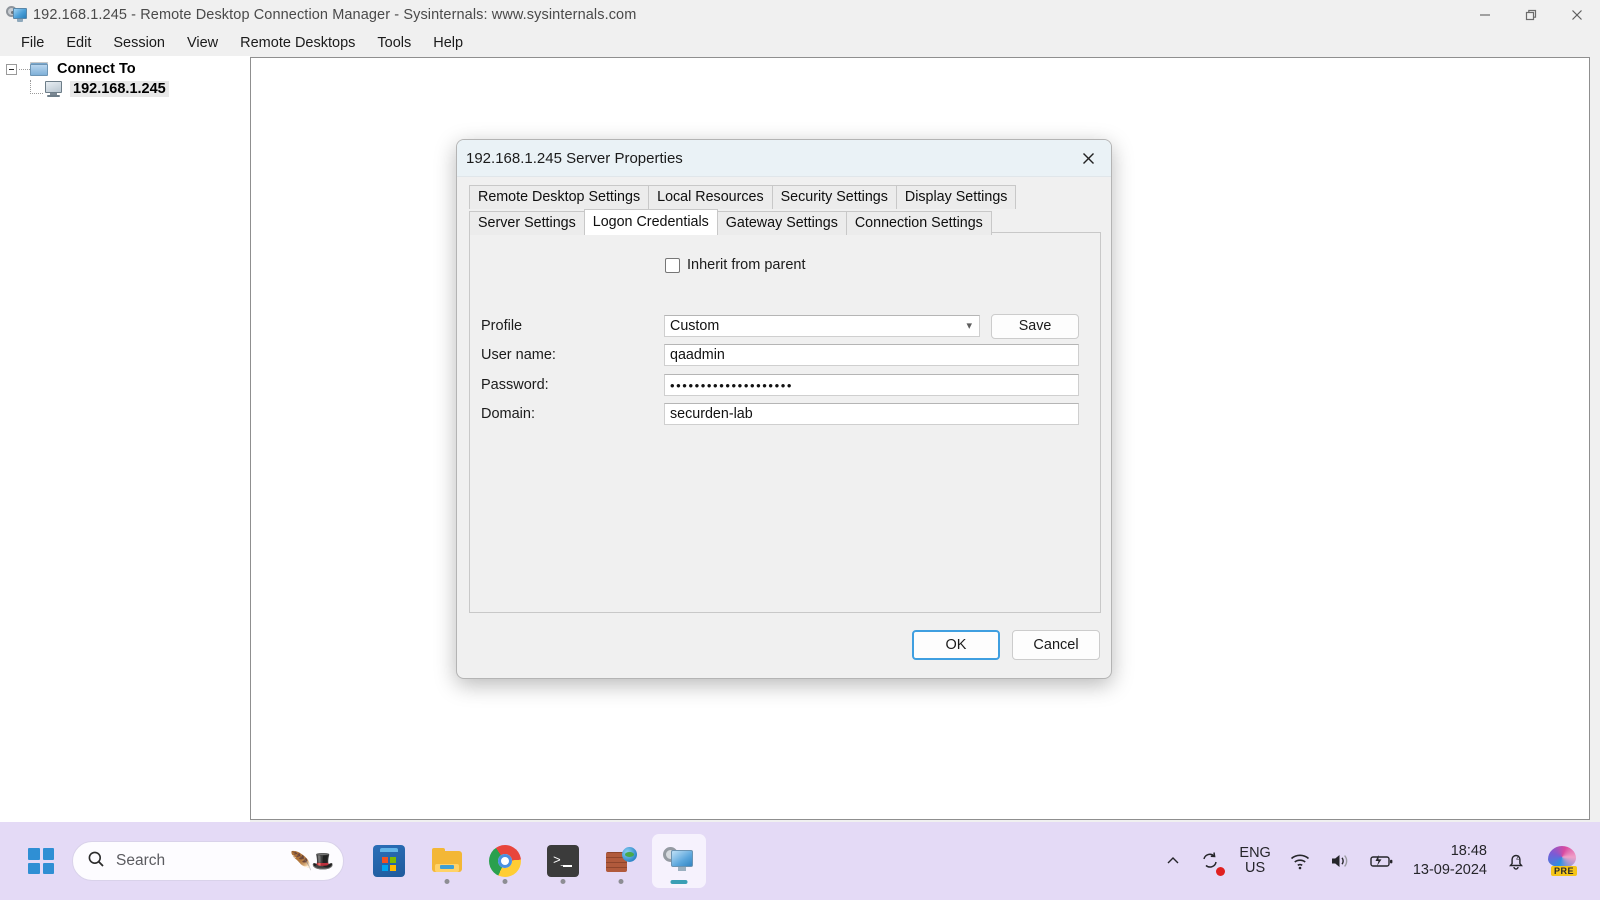 This screenshot has width=1600, height=900. I want to click on firewall-icon, so click(621, 861).